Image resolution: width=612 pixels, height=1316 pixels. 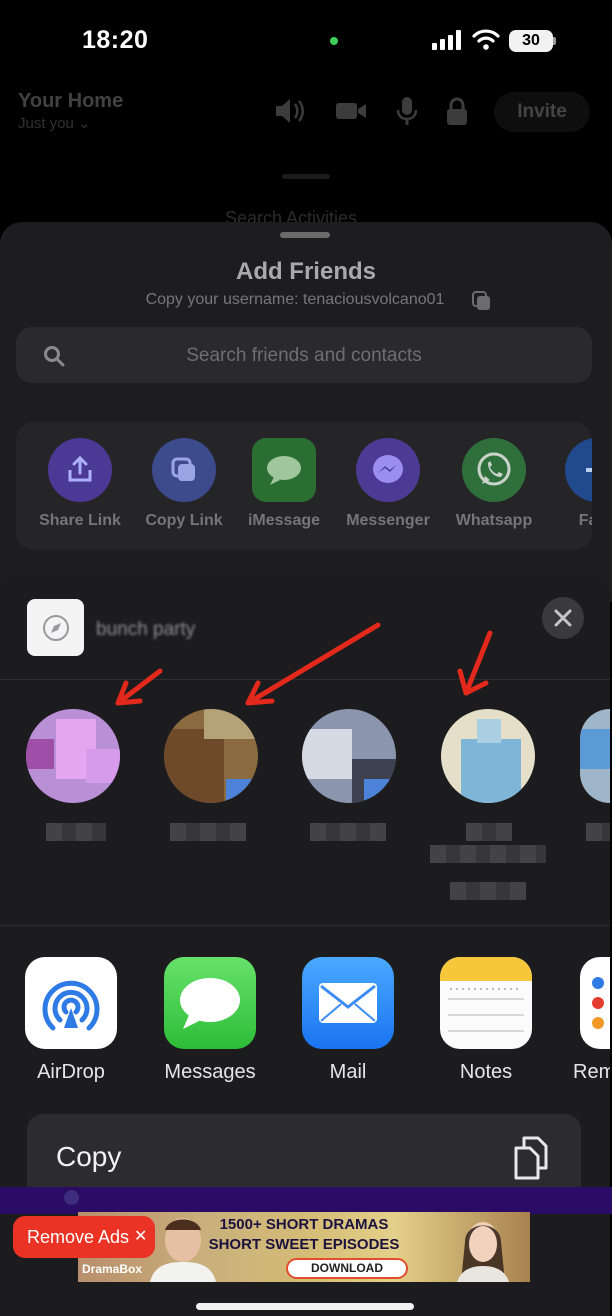 What do you see at coordinates (115, 40) in the screenshot?
I see `status-time: 18:20` at bounding box center [115, 40].